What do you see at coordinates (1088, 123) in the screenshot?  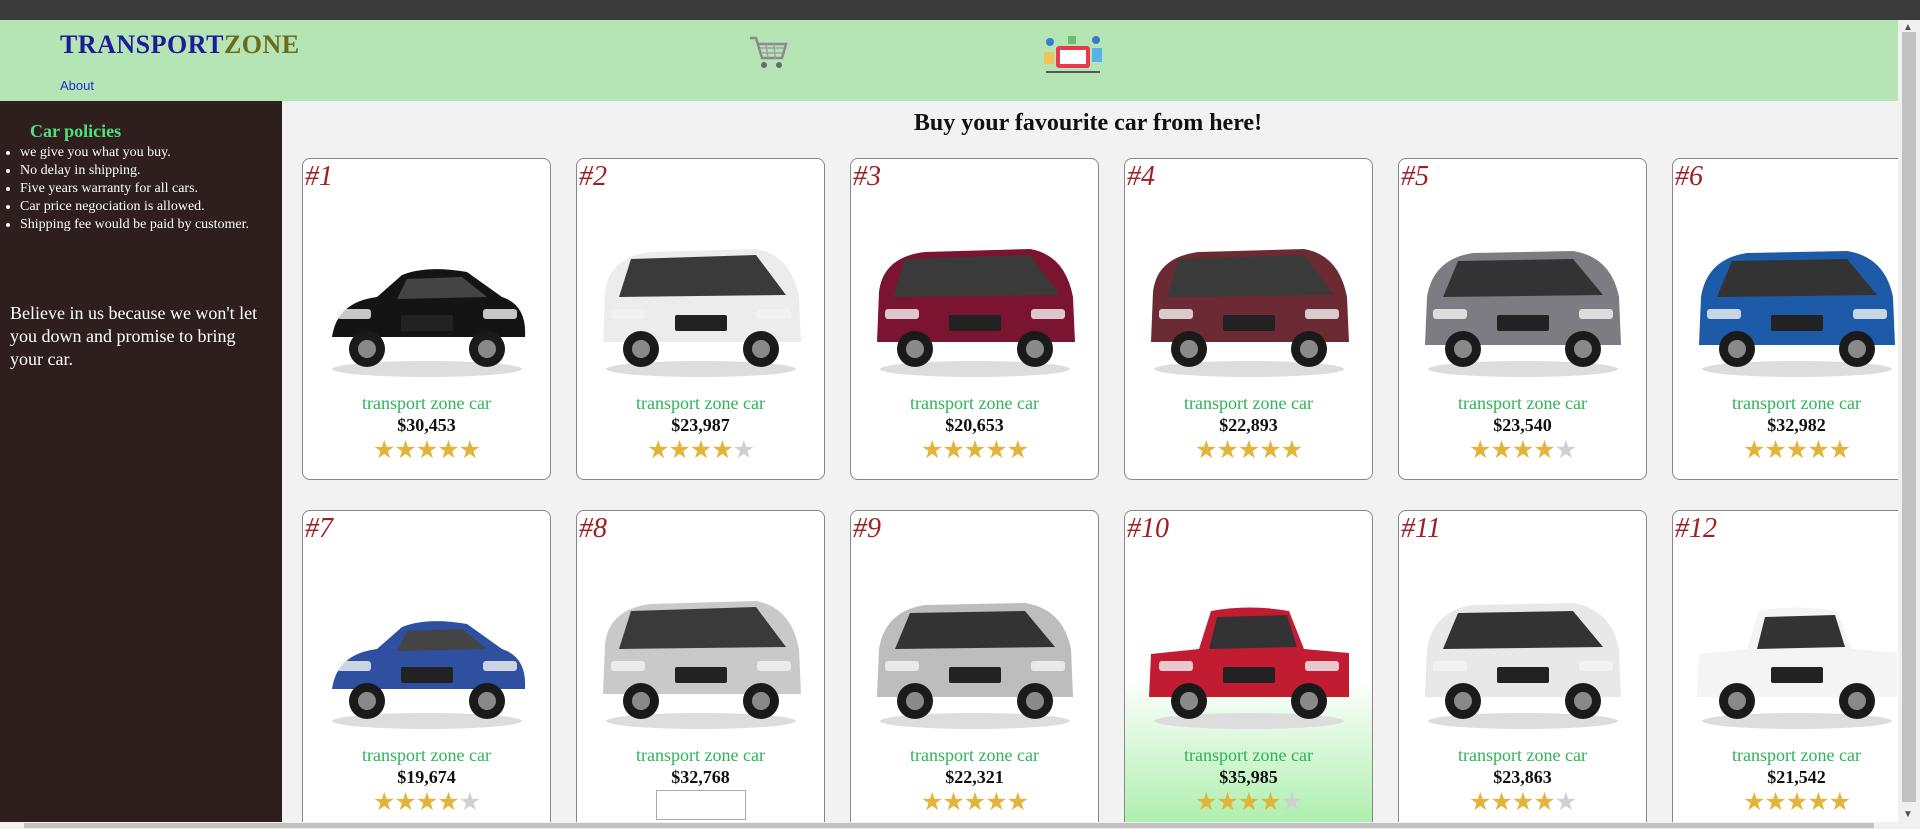 I see `page-title: Buy your favourite car from here!` at bounding box center [1088, 123].